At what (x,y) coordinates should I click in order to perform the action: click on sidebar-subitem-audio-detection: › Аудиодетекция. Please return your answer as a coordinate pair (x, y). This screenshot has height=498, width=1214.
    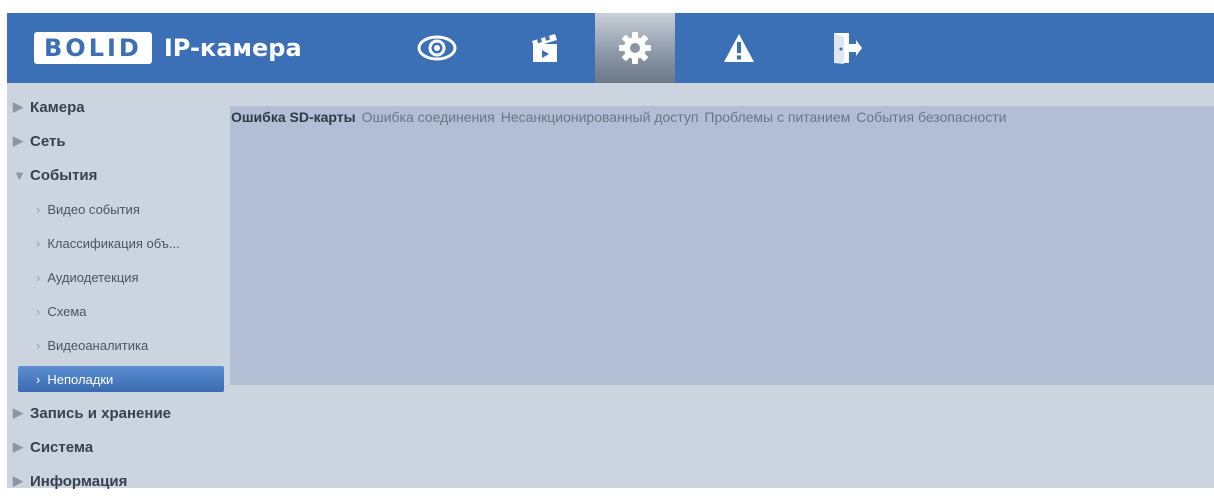
    Looking at the image, I should click on (115, 277).